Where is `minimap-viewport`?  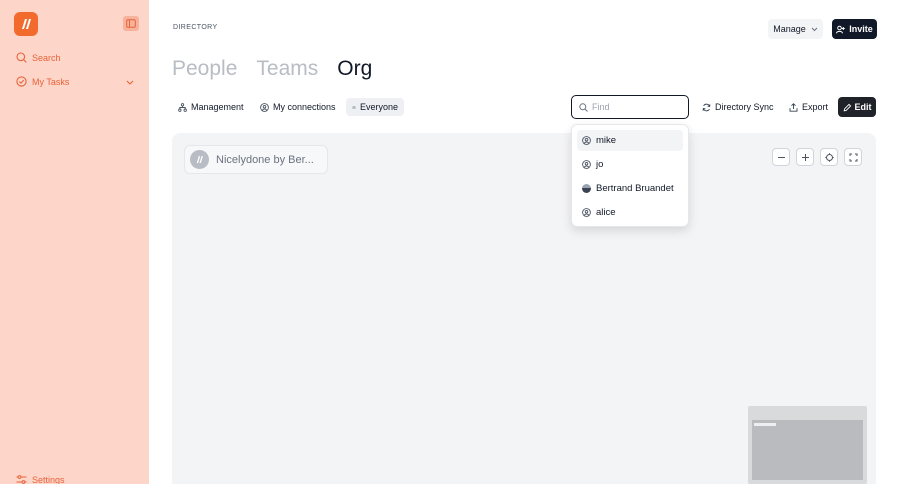
minimap-viewport is located at coordinates (807, 450).